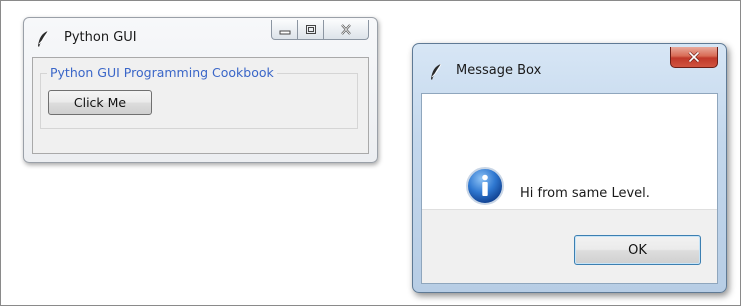 This screenshot has height=306, width=741. Describe the element at coordinates (485, 186) in the screenshot. I see `info-icon` at that location.